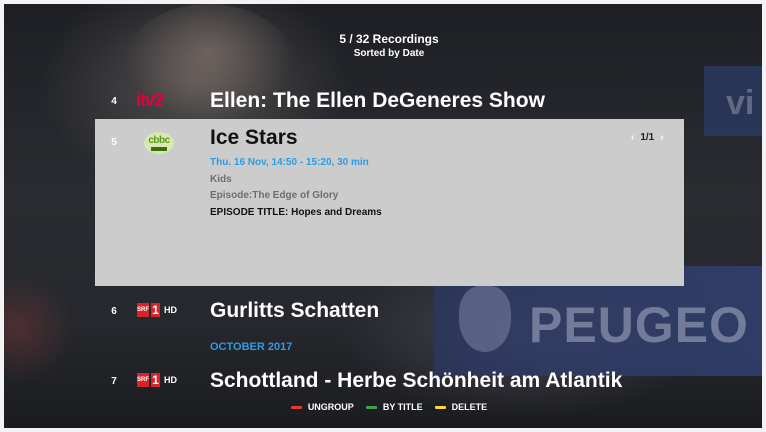 This screenshot has width=766, height=432. What do you see at coordinates (296, 407) in the screenshot?
I see `red-key-icon` at bounding box center [296, 407].